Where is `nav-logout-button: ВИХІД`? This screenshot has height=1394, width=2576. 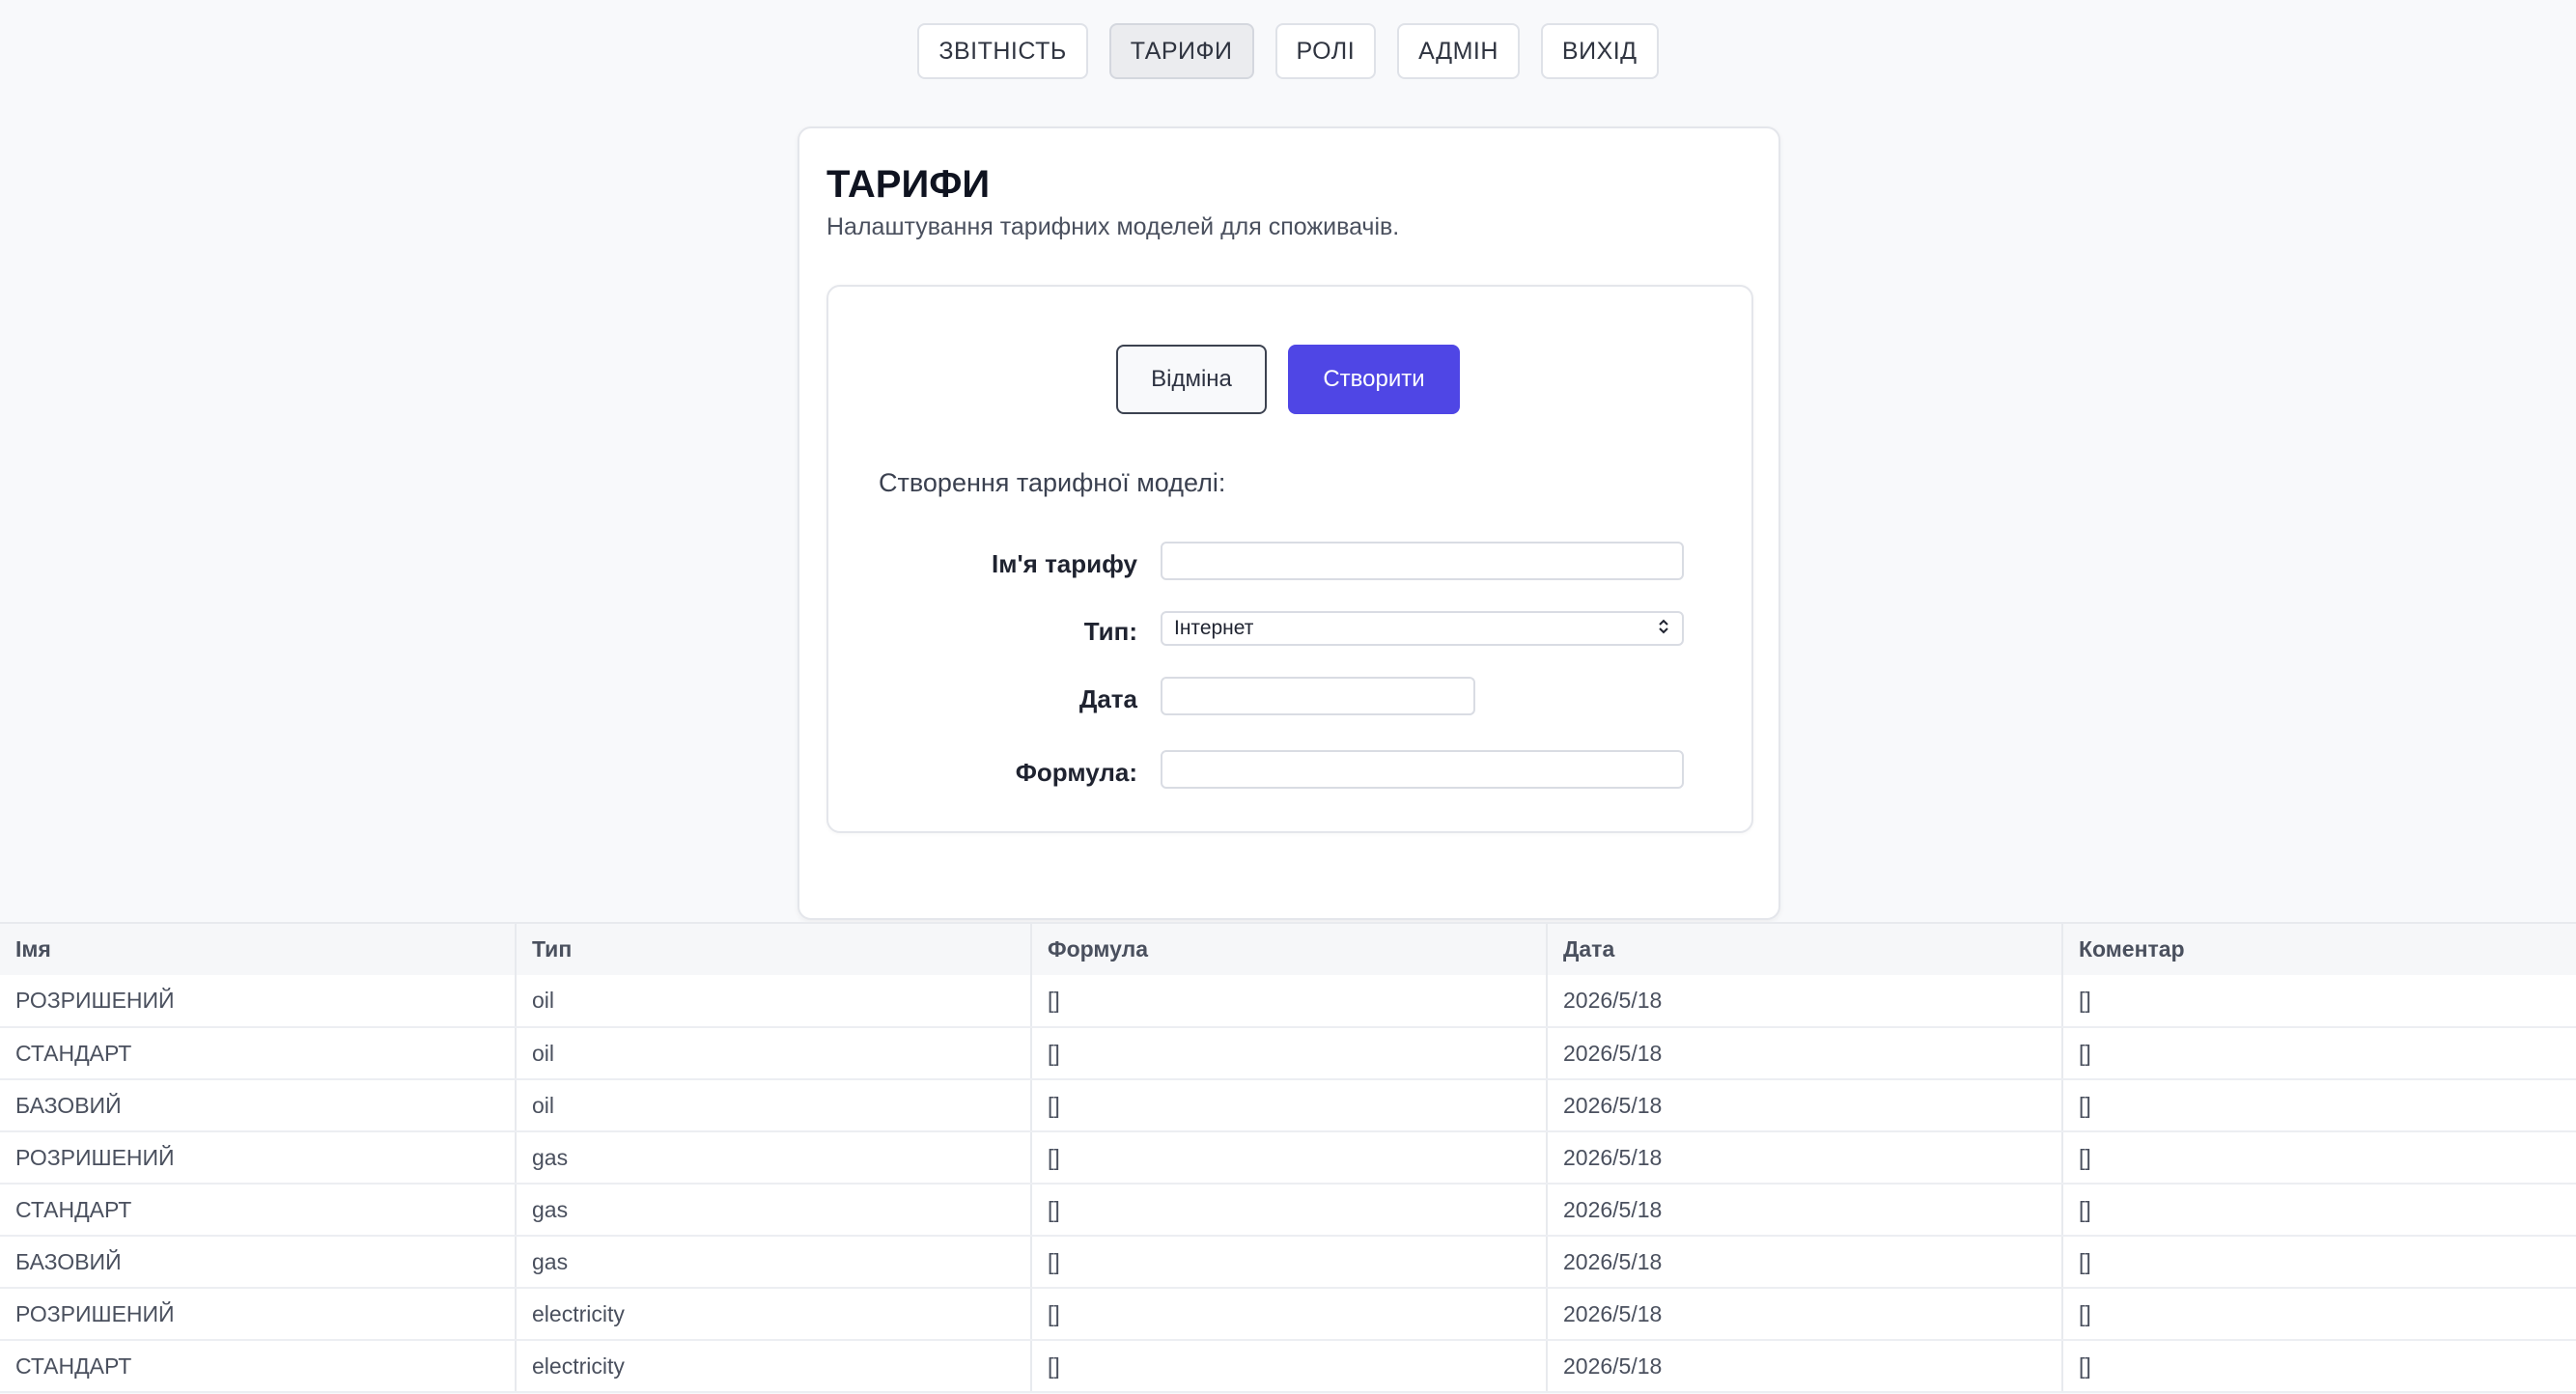 nav-logout-button: ВИХІД is located at coordinates (1600, 51).